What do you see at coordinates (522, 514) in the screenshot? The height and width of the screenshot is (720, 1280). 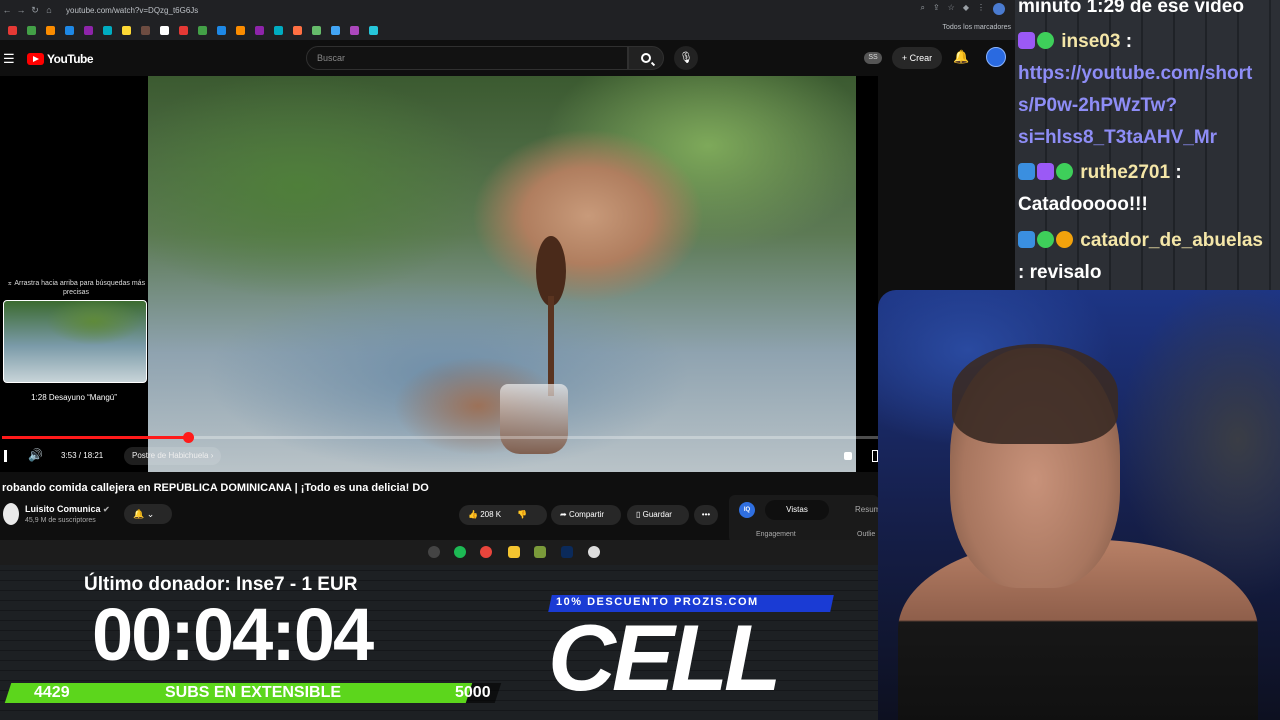 I see `dislike-icon: 👎` at bounding box center [522, 514].